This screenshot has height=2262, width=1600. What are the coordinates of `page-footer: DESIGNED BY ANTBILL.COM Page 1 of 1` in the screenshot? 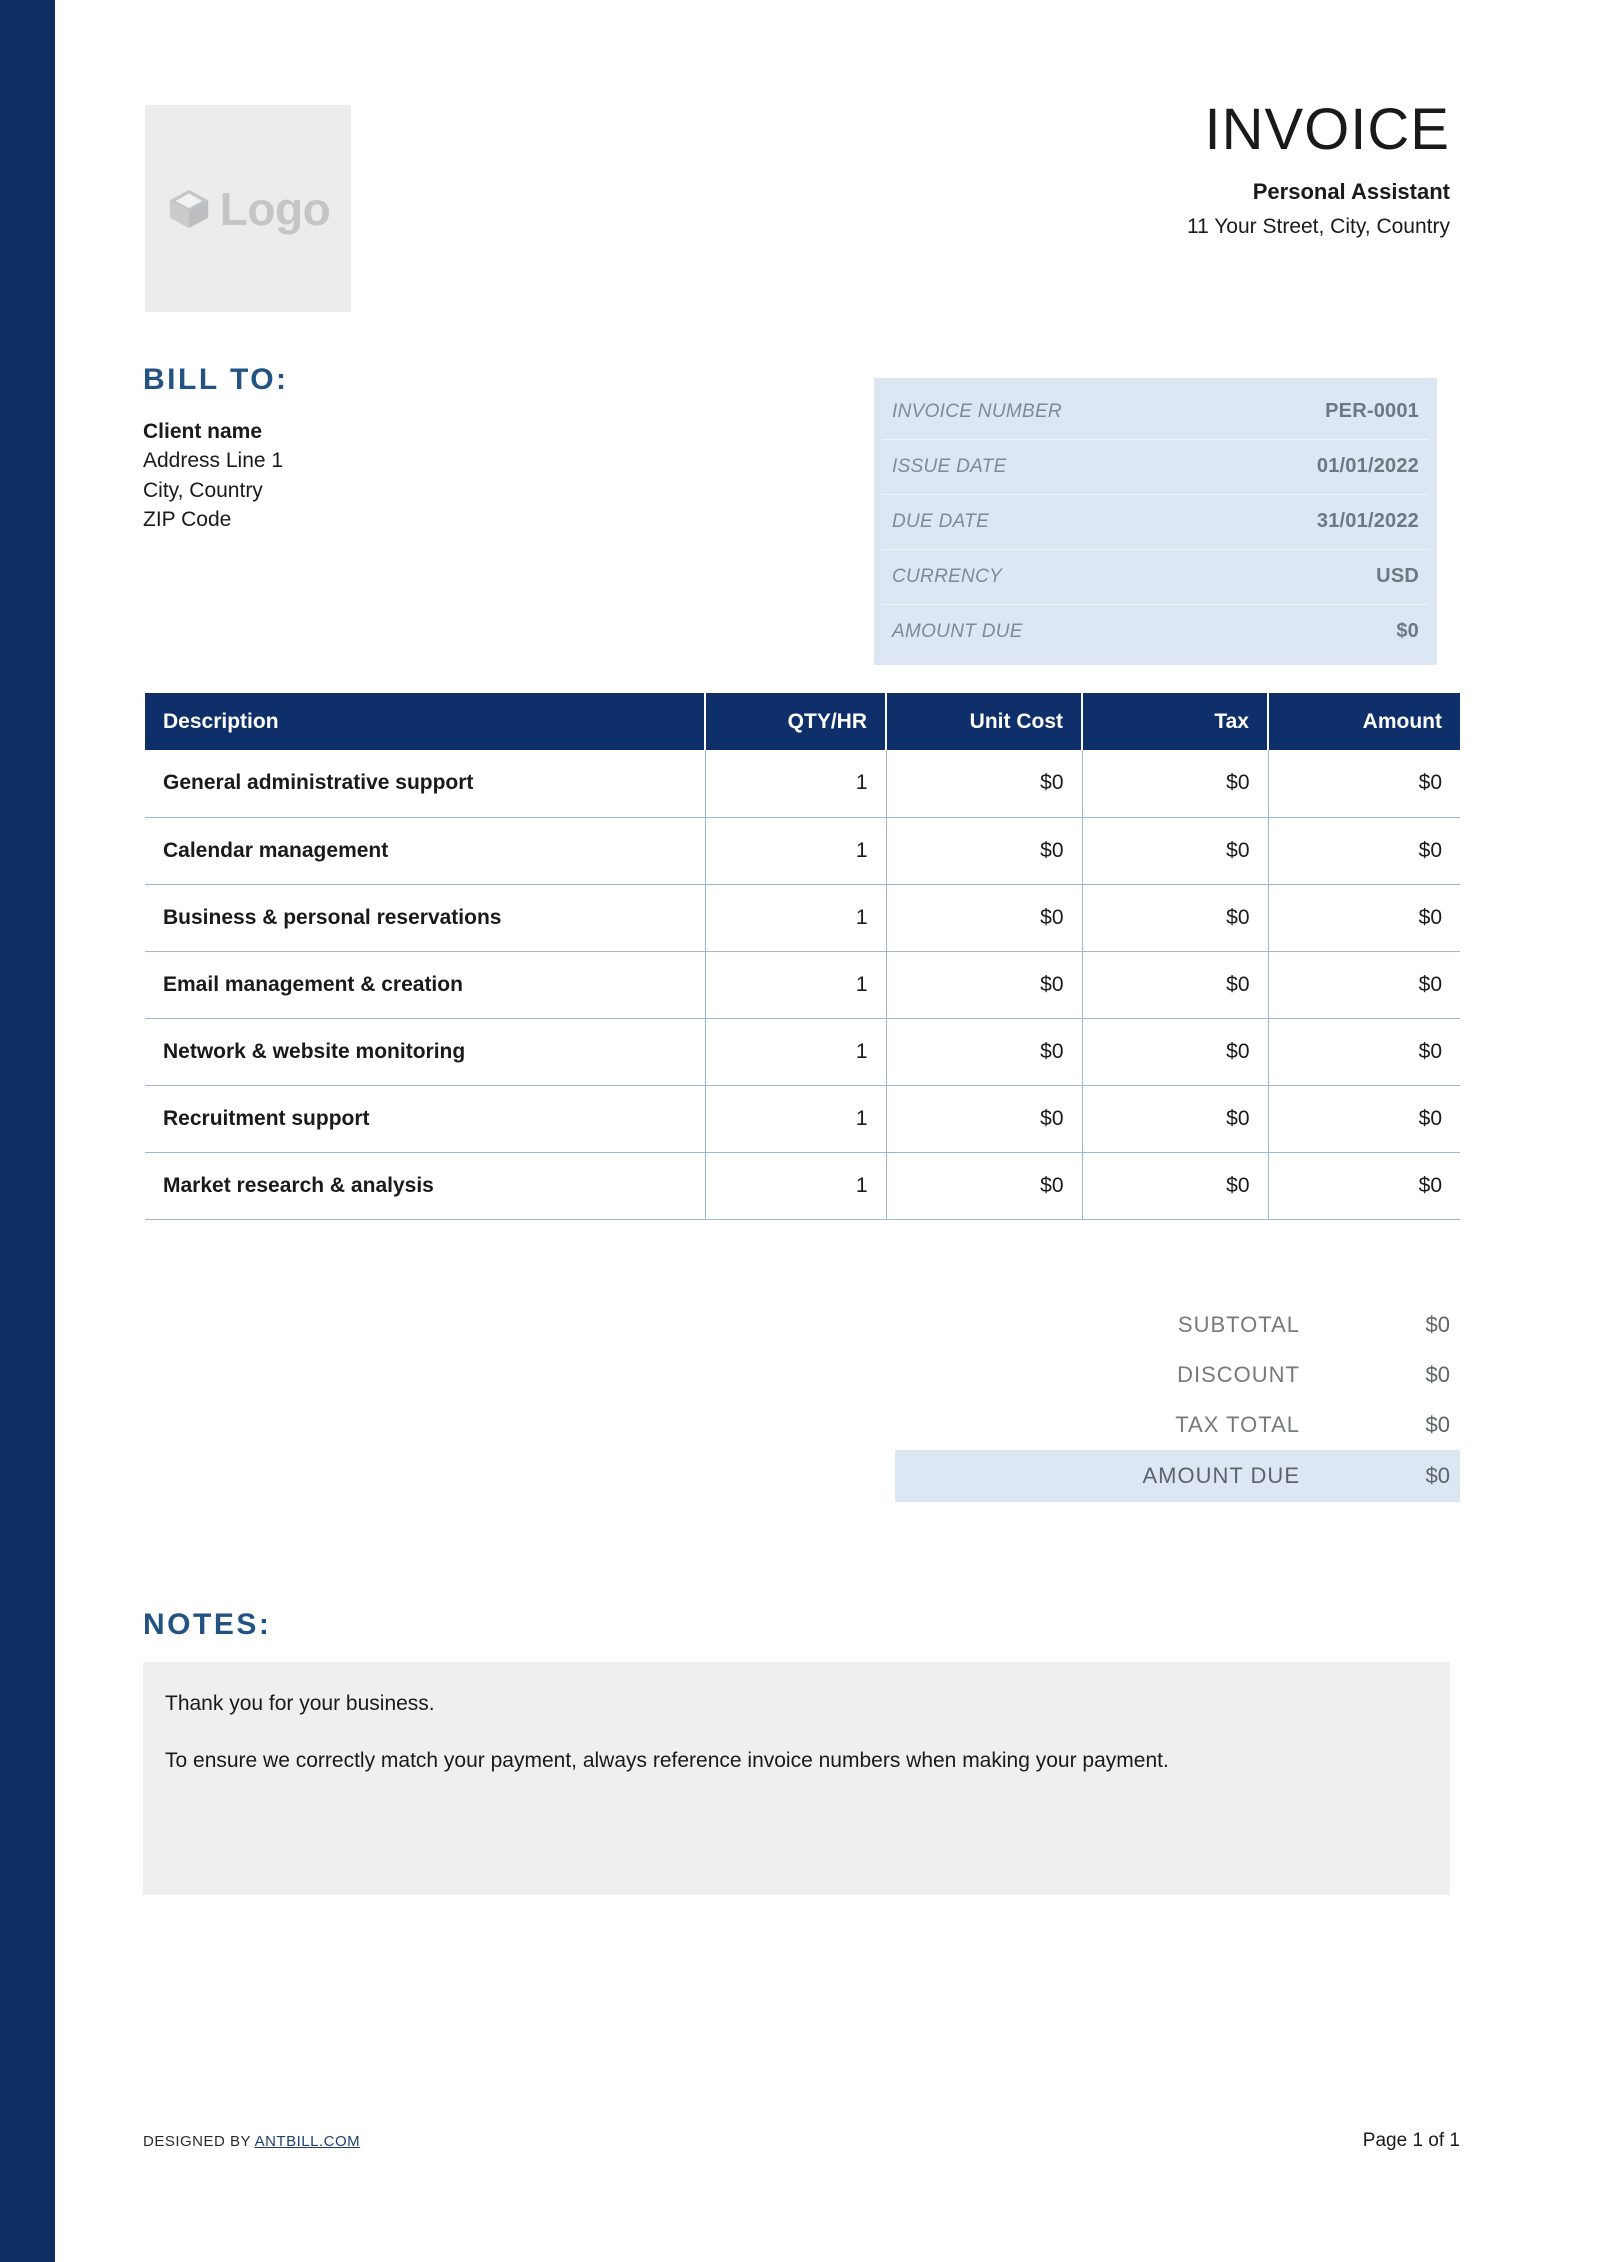 It's located at (801, 2141).